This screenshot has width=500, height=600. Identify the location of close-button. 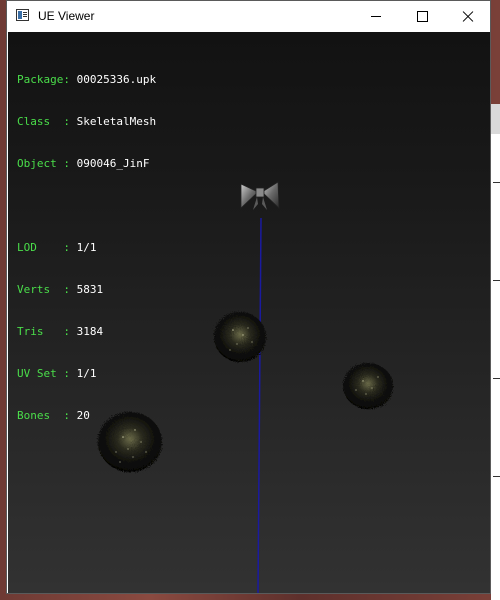
(468, 16).